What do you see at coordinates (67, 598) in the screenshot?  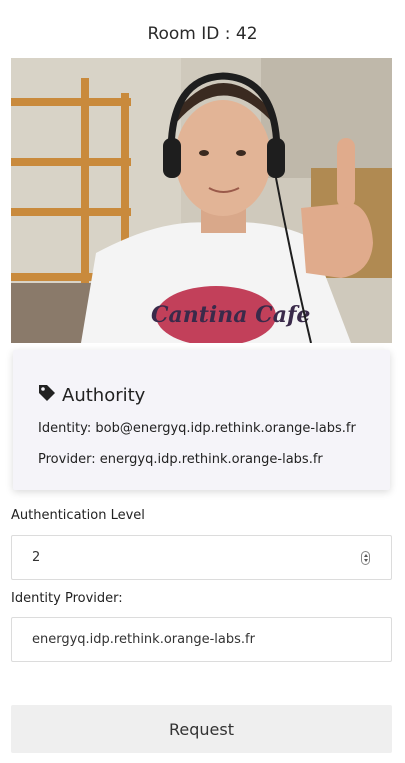 I see `identity-provider-label: Identity Provider:` at bounding box center [67, 598].